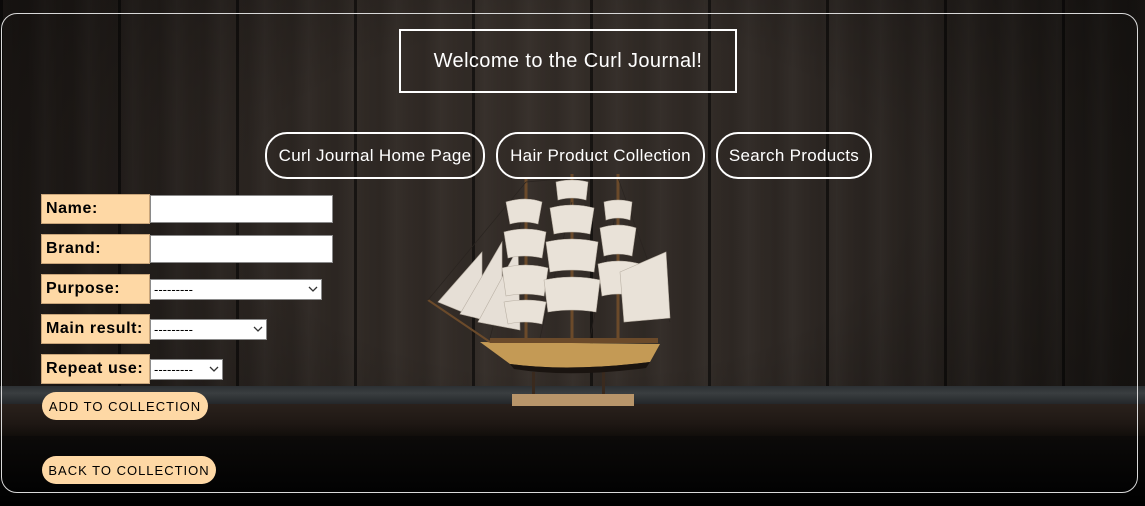 This screenshot has height=506, width=1145. Describe the element at coordinates (173, 329) in the screenshot. I see `main-result-select-value: ---------` at that location.